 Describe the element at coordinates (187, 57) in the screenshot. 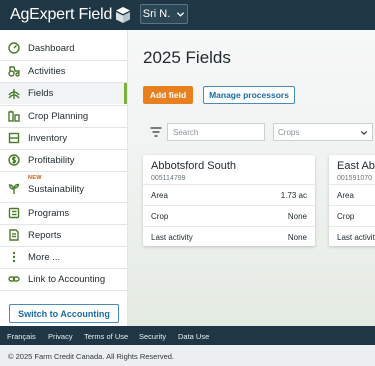

I see `page-title: 2025 Fields` at that location.